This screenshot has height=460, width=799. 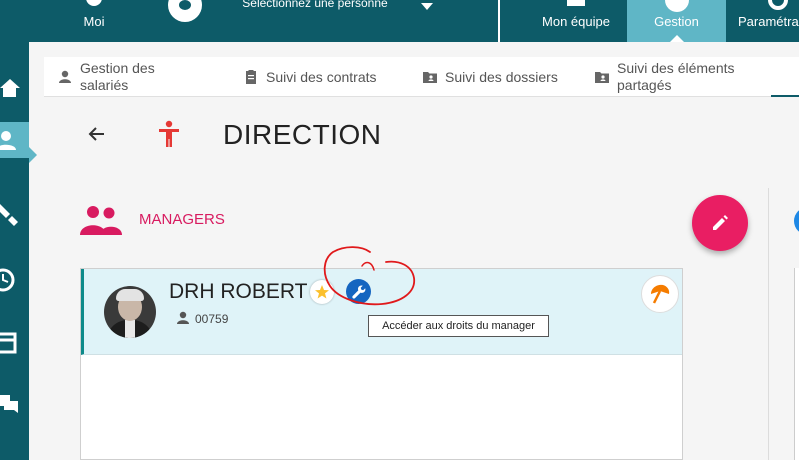 I want to click on tab-suivi-dossiers: Suivi des dossiers, so click(x=503, y=77).